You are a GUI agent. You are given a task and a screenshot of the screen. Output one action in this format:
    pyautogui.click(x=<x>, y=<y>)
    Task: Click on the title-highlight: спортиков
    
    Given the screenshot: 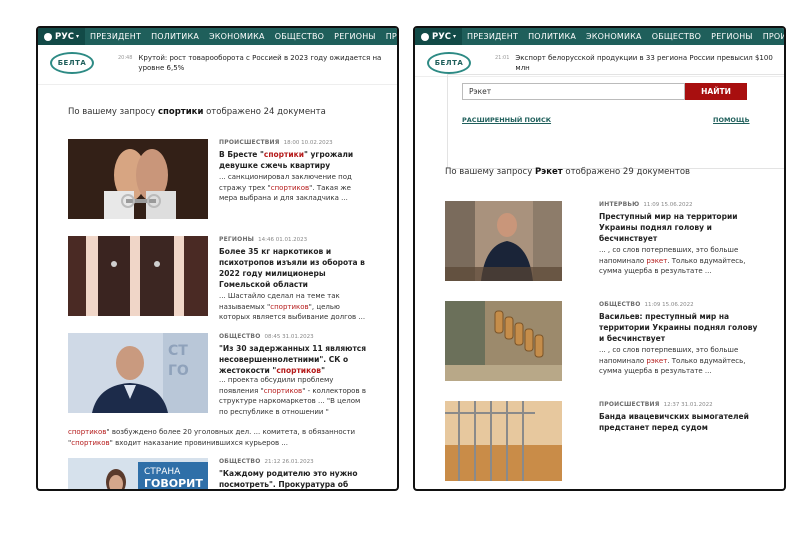 What is the action you would take?
    pyautogui.click(x=299, y=370)
    